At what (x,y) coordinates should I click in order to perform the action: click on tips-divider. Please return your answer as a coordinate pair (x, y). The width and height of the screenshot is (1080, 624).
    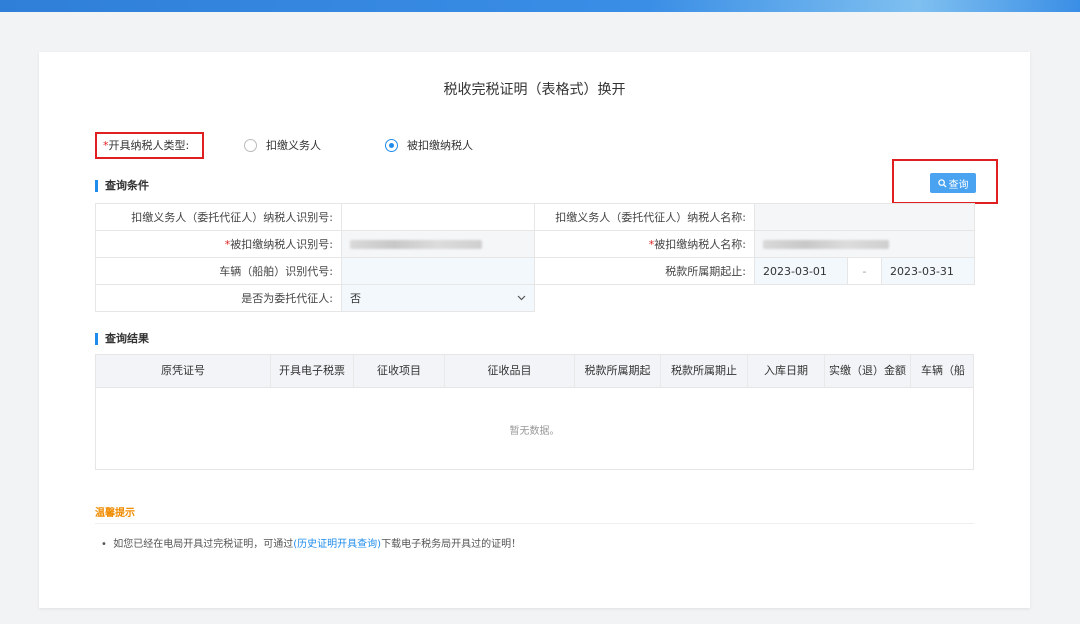
    Looking at the image, I should click on (534, 523).